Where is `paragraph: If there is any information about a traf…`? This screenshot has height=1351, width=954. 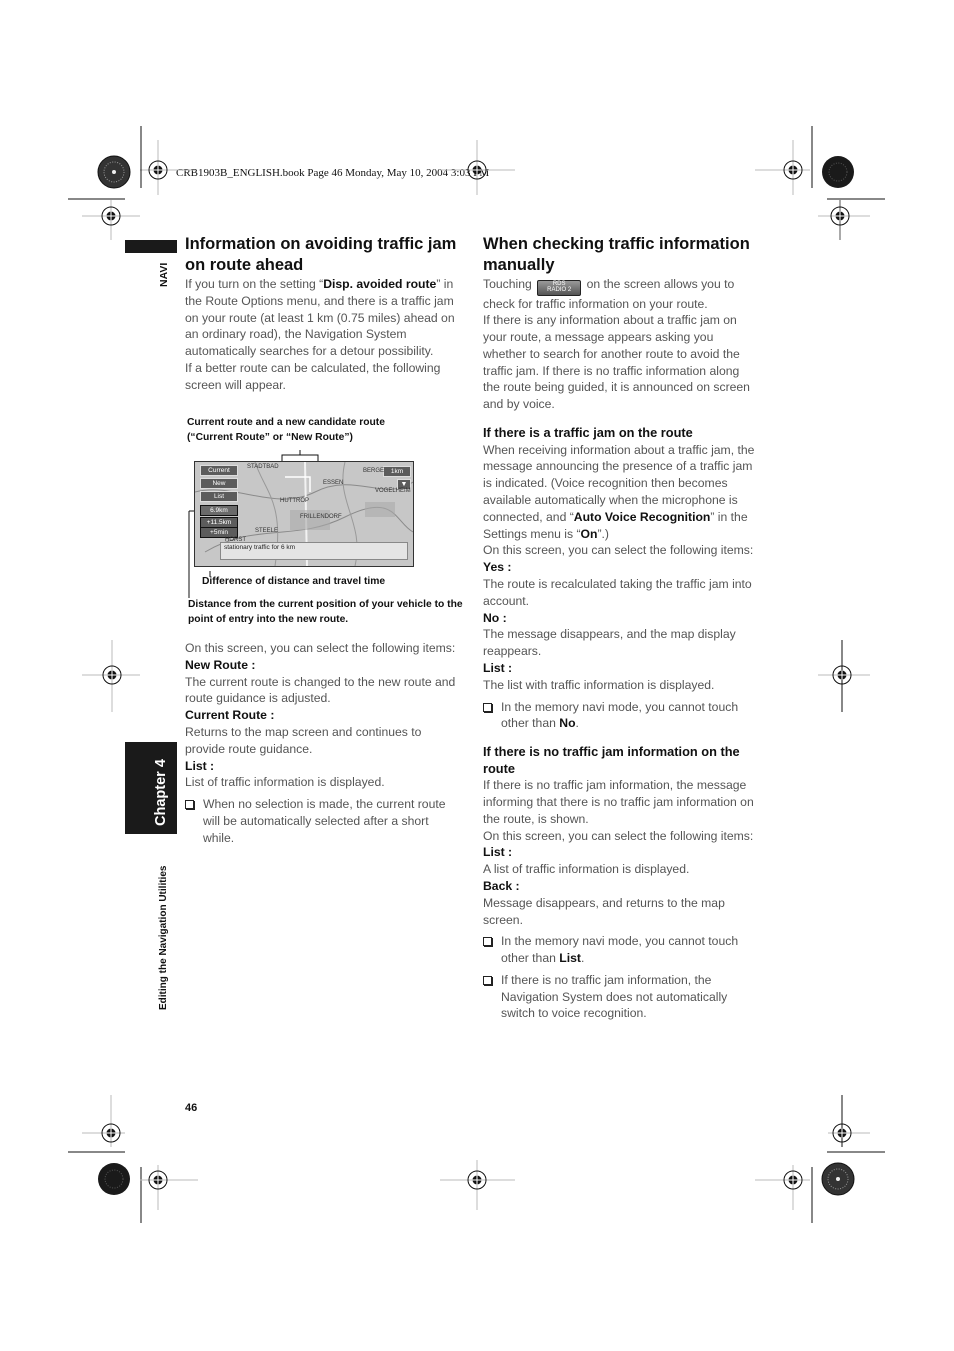
paragraph: If there is any information about a traf… is located at coordinates (616, 362).